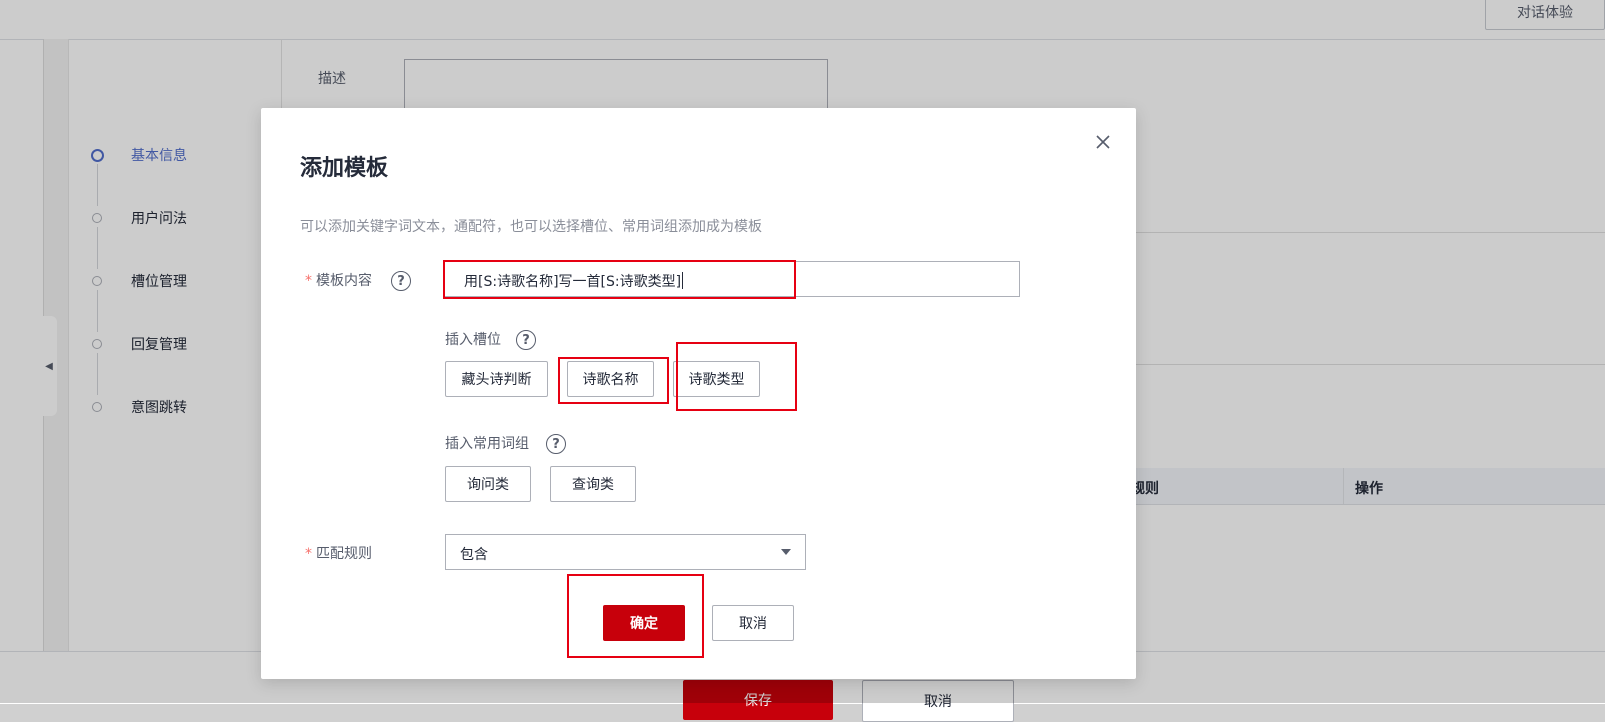  What do you see at coordinates (344, 168) in the screenshot?
I see `dialog-title: 添加模板` at bounding box center [344, 168].